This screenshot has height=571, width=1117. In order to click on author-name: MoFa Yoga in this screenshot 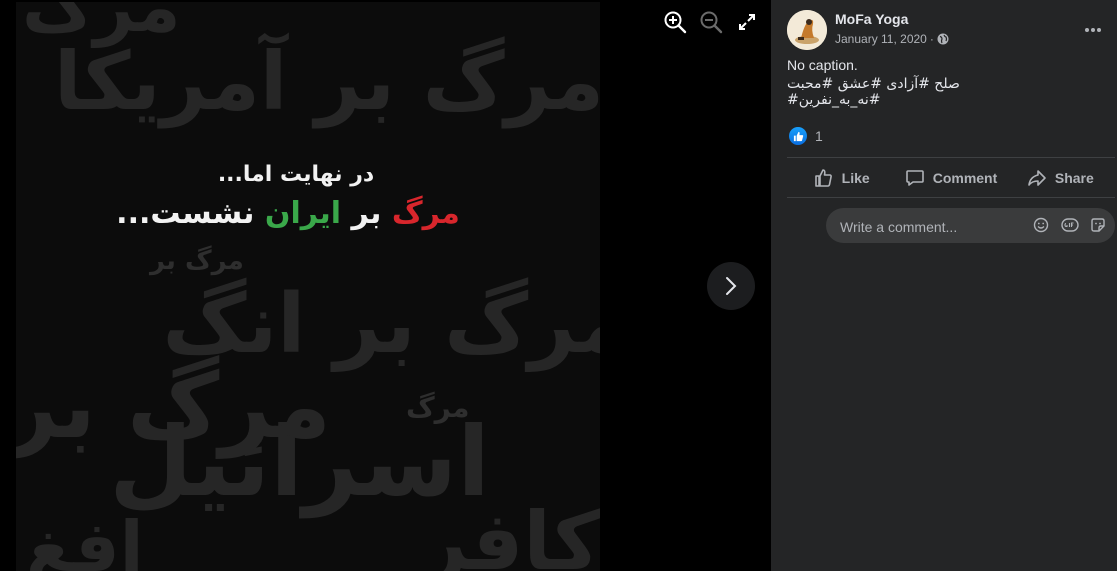, I will do `click(871, 19)`.